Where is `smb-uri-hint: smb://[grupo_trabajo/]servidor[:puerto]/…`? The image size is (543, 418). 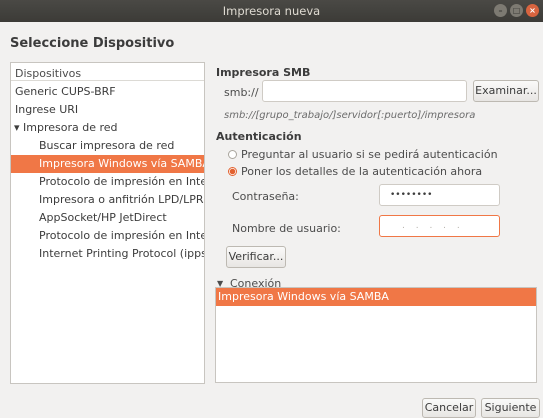
smb-uri-hint: smb://[grupo_trabajo/]servidor[:puerto]/… is located at coordinates (350, 115).